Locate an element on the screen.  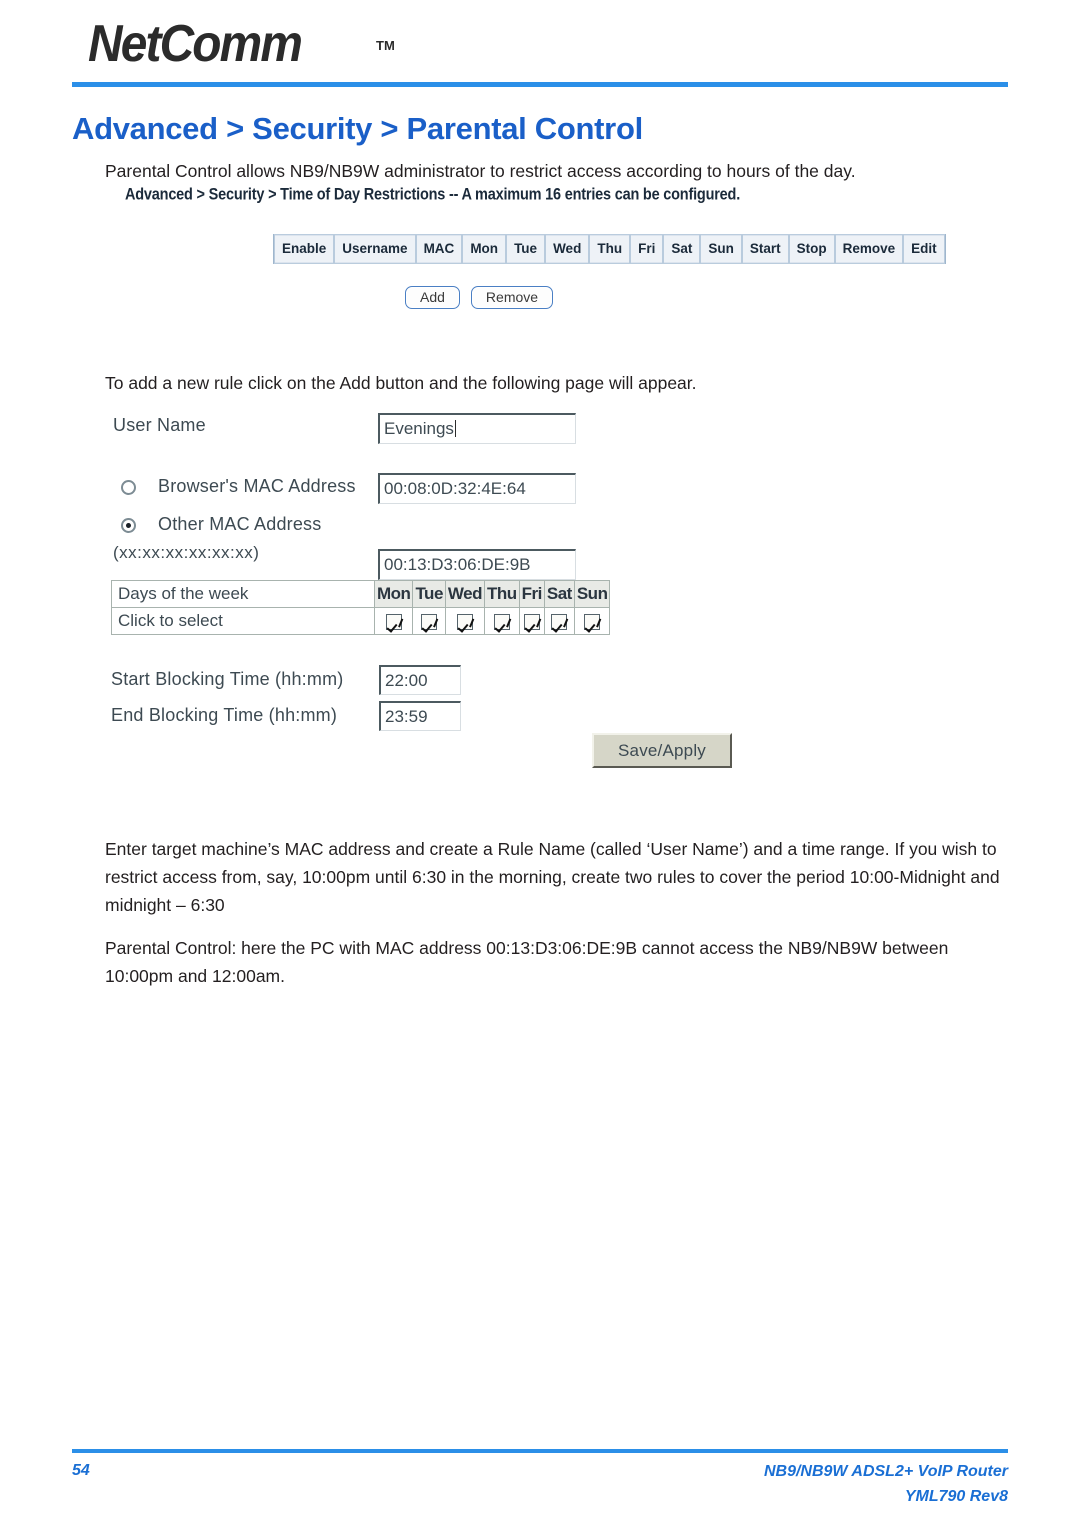
column-header-start: Start is located at coordinates (765, 249).